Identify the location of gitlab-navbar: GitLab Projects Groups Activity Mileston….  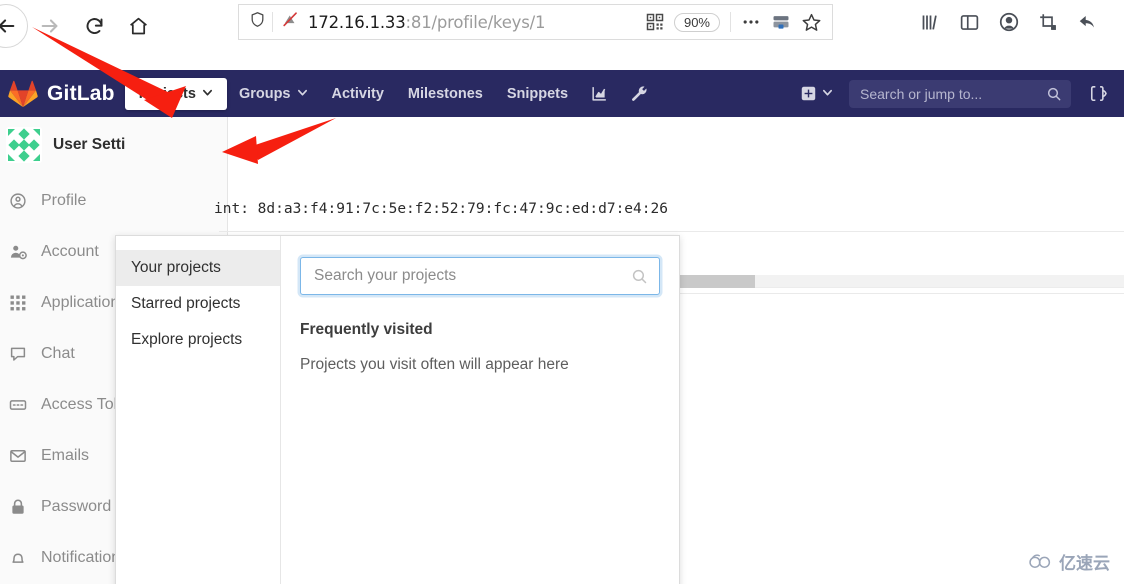
(562, 93).